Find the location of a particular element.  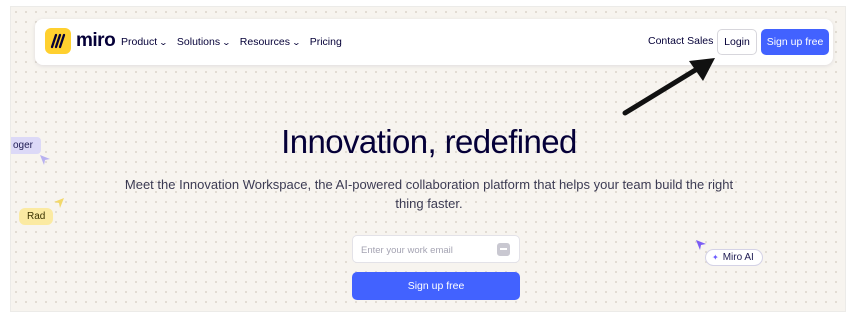

cursor-roger-icon is located at coordinates (45, 160).